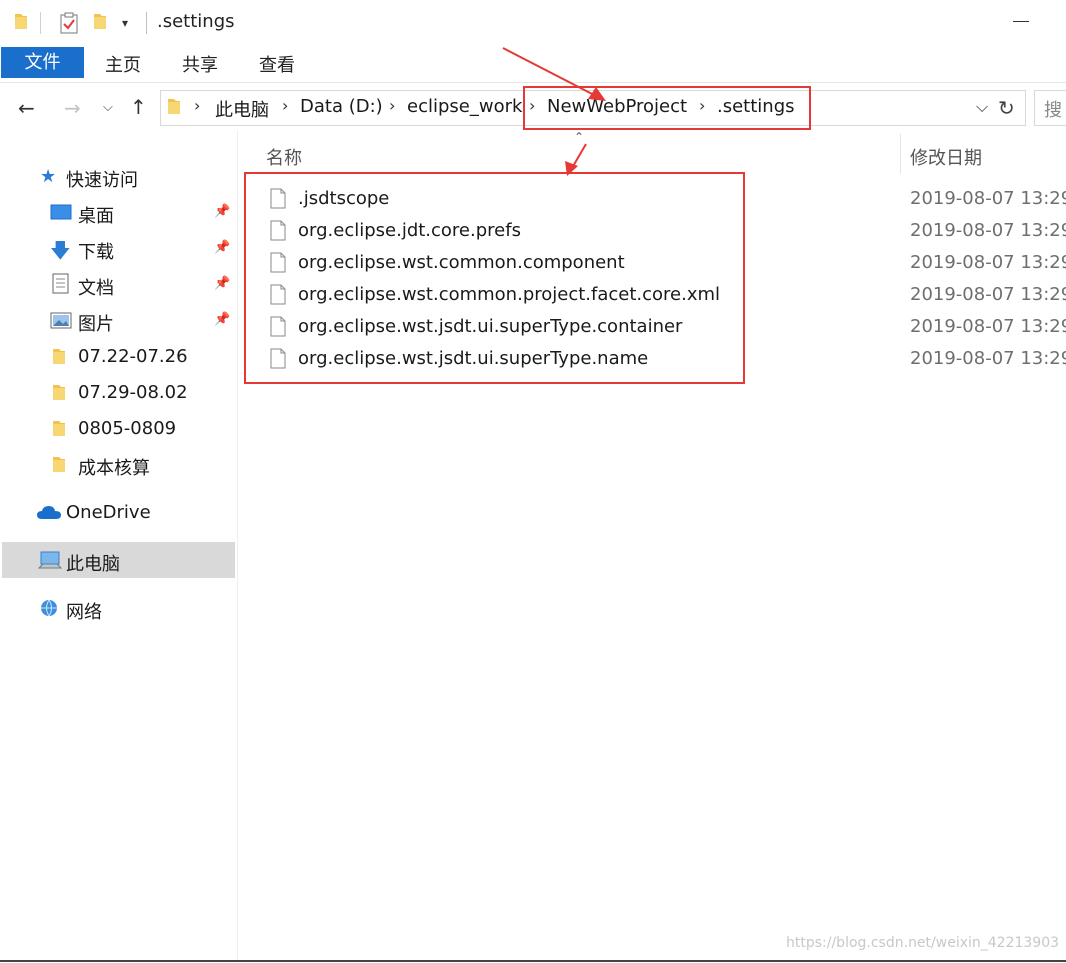 The image size is (1066, 963). I want to click on annotation-arrow-line, so click(579, 156).